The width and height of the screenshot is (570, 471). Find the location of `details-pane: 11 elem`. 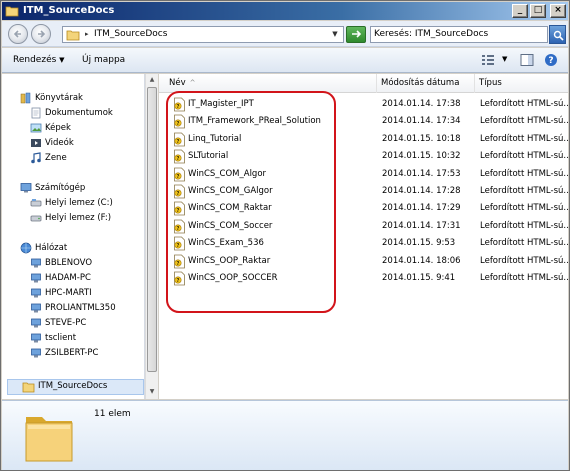

details-pane: 11 elem is located at coordinates (285, 435).